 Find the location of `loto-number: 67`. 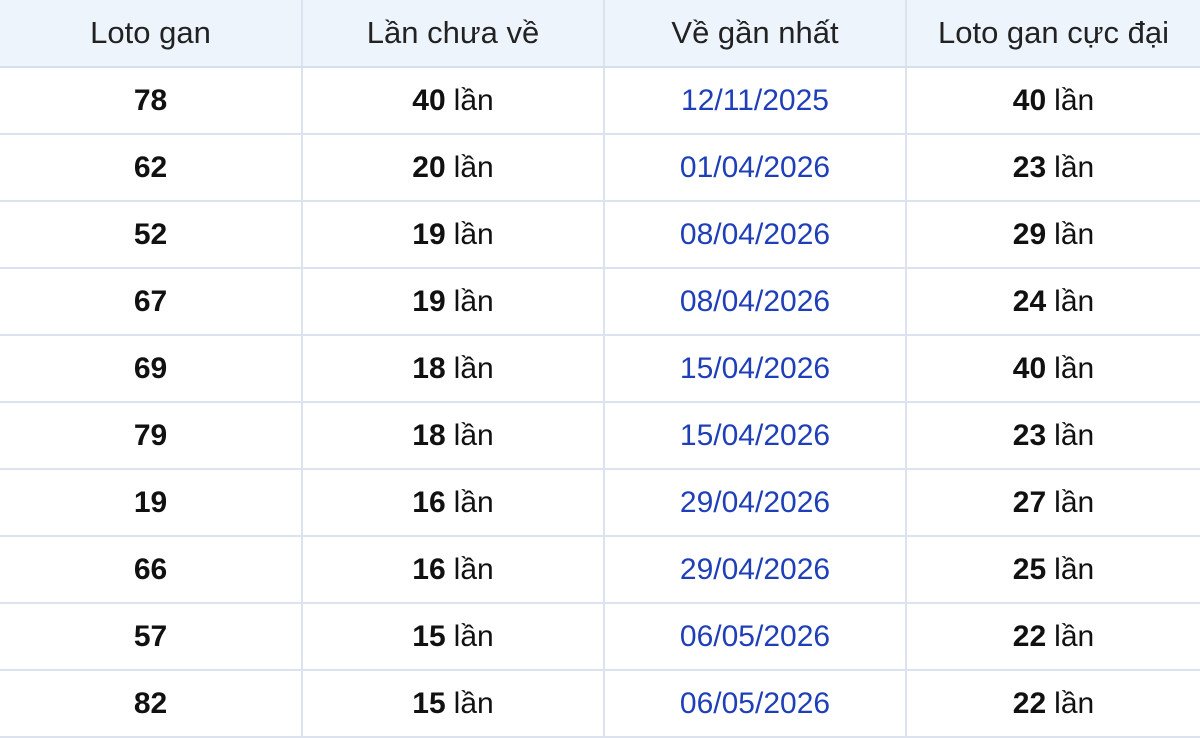

loto-number: 67 is located at coordinates (150, 301).